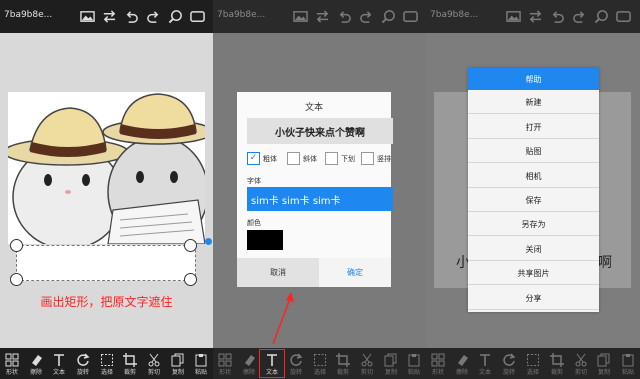 The height and width of the screenshot is (379, 640). What do you see at coordinates (262, 158) in the screenshot?
I see `bold-checkbox: ✓ 粗体` at bounding box center [262, 158].